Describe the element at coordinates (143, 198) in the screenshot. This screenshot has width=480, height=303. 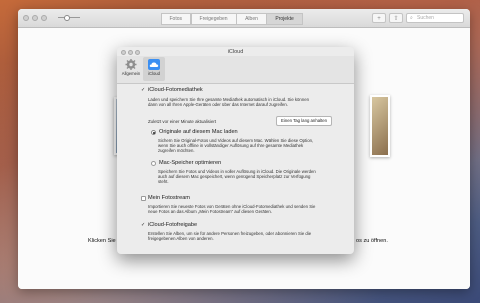
I see `photostream-checkbox` at that location.